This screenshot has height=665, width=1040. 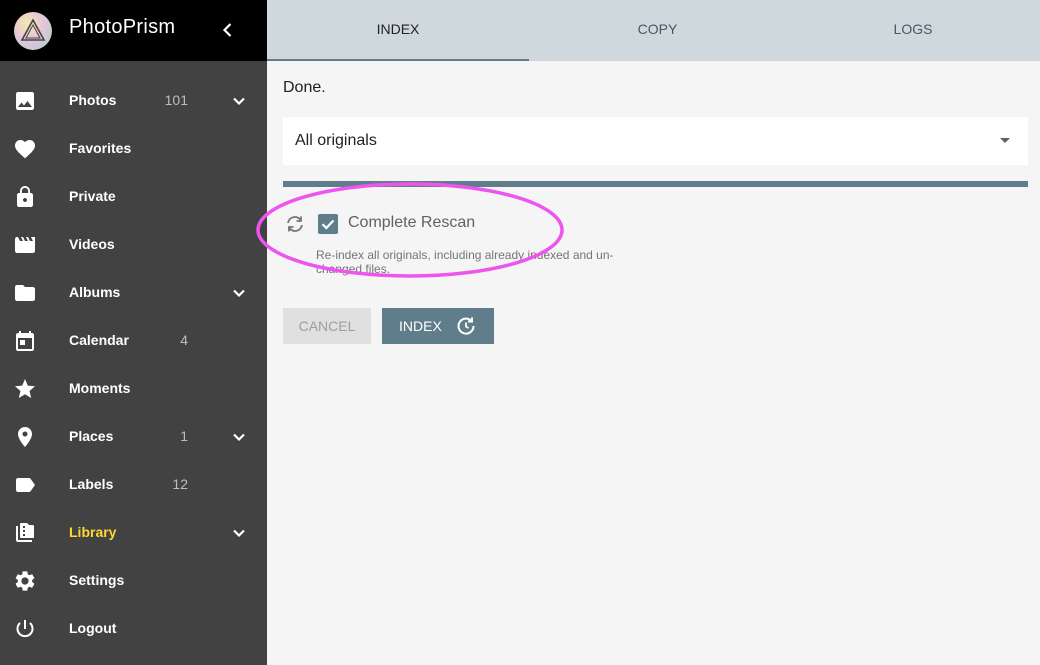 What do you see at coordinates (97, 580) in the screenshot?
I see `sidebar-item-label: Settings` at bounding box center [97, 580].